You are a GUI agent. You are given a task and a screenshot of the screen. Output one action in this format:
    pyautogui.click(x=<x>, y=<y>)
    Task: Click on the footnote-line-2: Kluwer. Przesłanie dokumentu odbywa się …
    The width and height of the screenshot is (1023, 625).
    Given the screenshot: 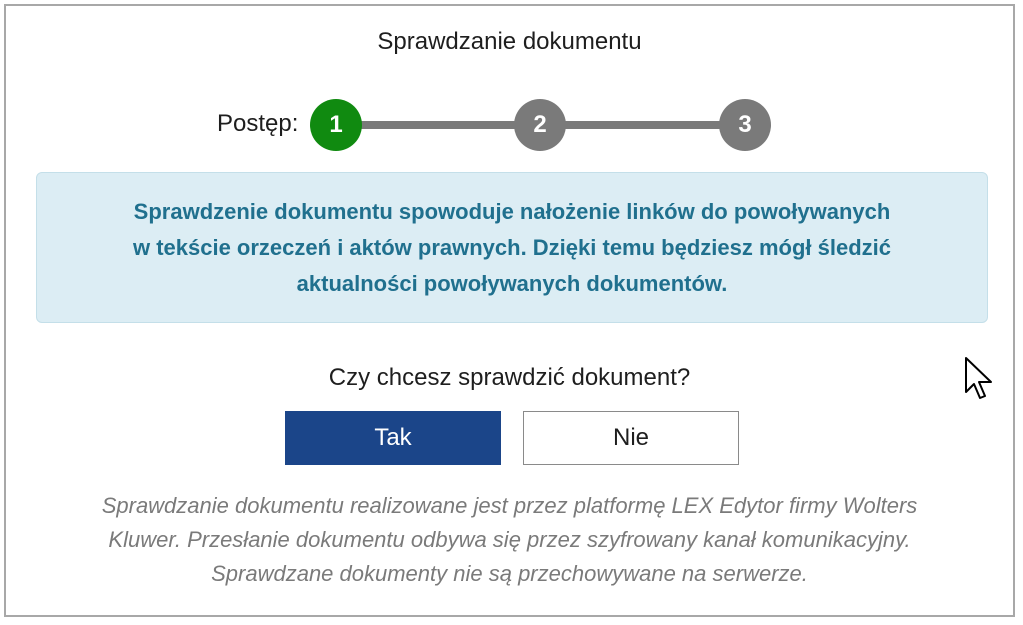 What is the action you would take?
    pyautogui.click(x=509, y=539)
    